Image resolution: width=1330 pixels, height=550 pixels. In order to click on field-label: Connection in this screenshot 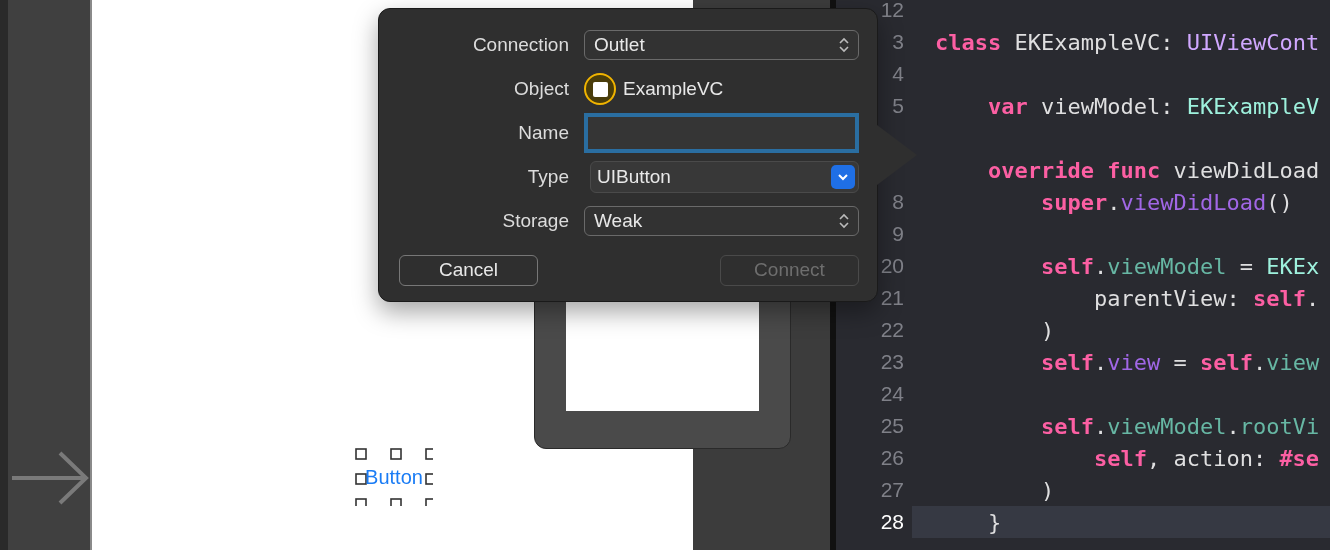, I will do `click(520, 44)`.